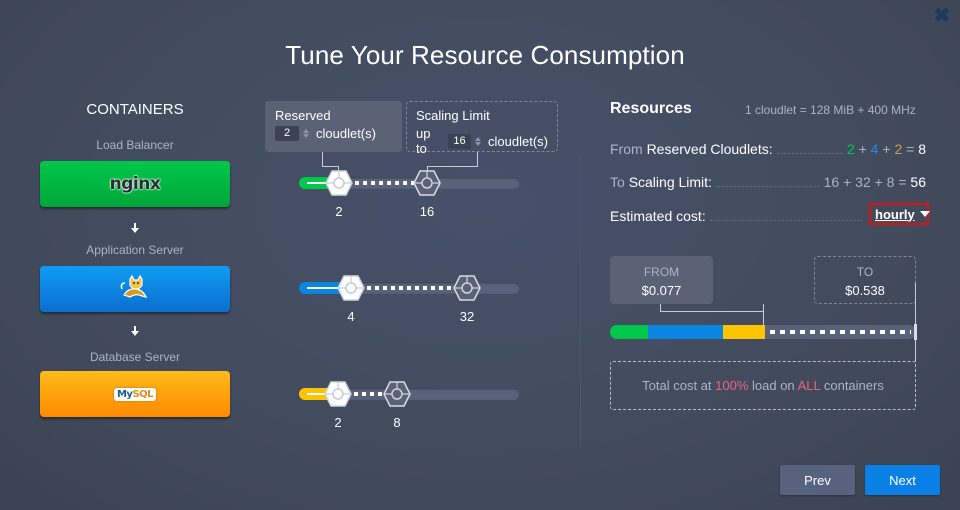 The height and width of the screenshot is (510, 960). Describe the element at coordinates (287, 133) in the screenshot. I see `reserved-input: 2` at that location.